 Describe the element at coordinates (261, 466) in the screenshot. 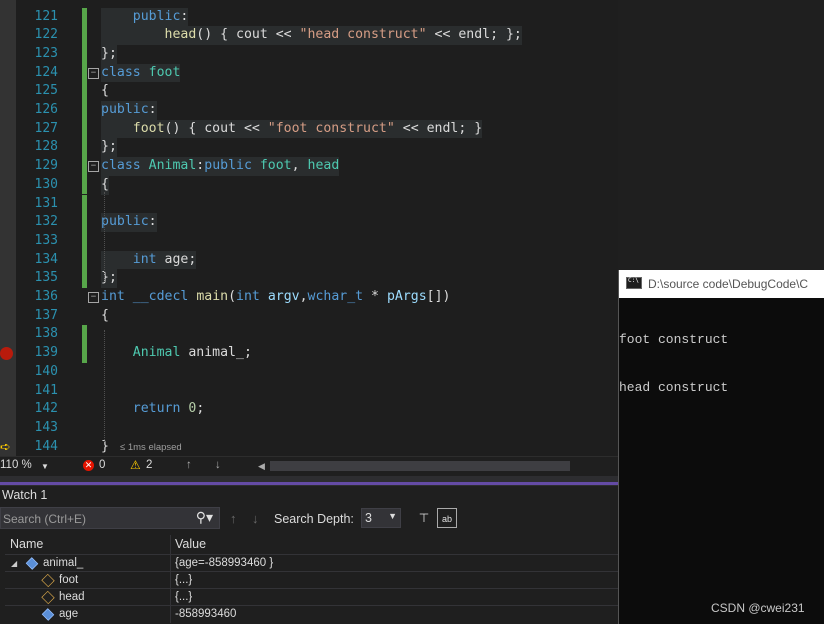

I see `scroll-left-icon: ◀` at that location.